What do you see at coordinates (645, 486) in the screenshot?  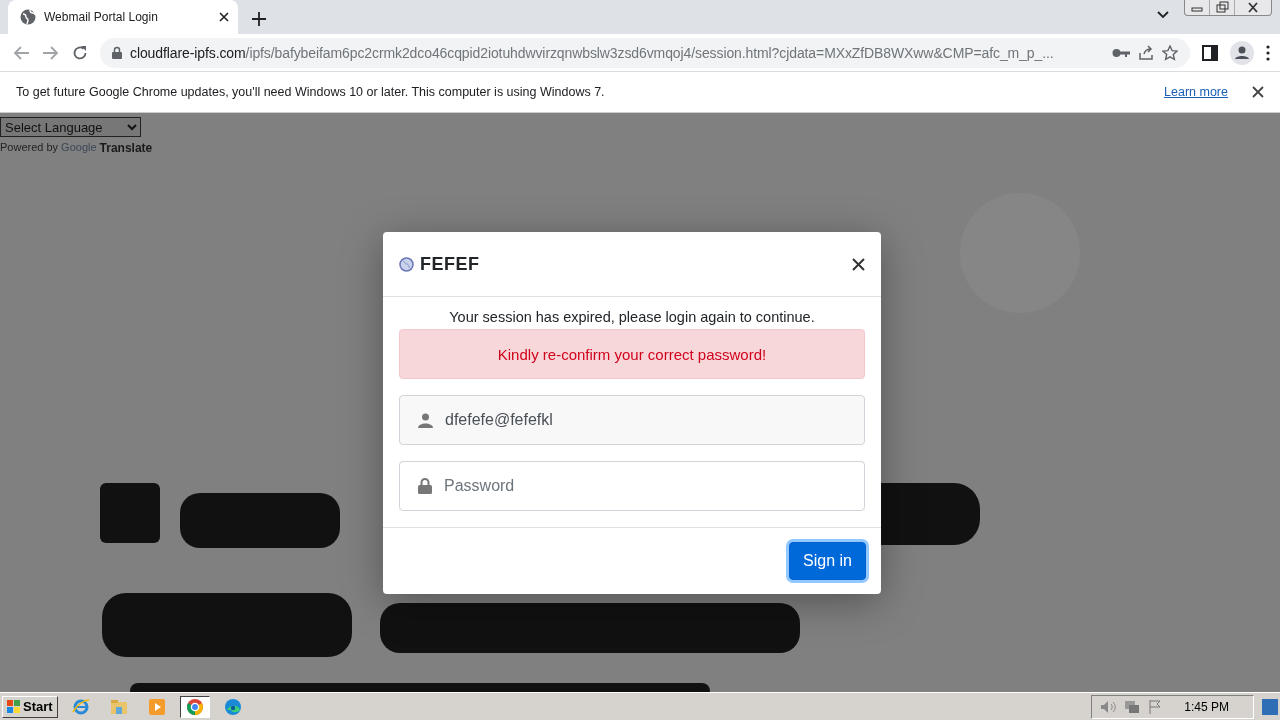 I see `password-input: Password` at bounding box center [645, 486].